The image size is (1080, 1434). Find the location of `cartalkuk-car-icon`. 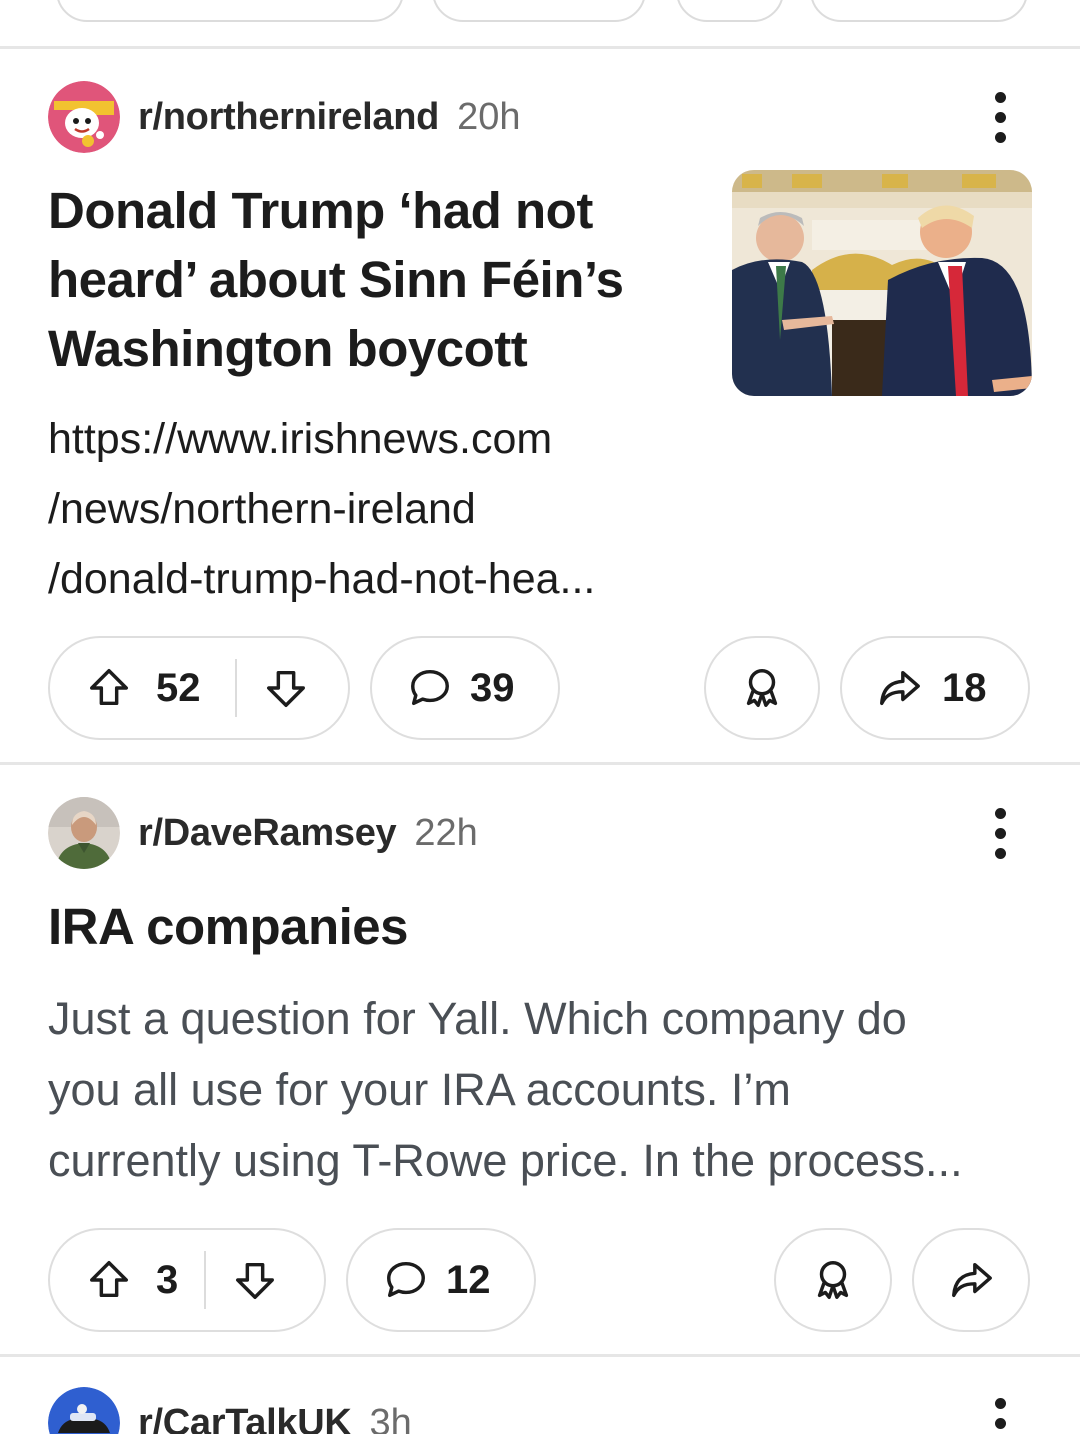

cartalkuk-car-icon is located at coordinates (84, 1410).